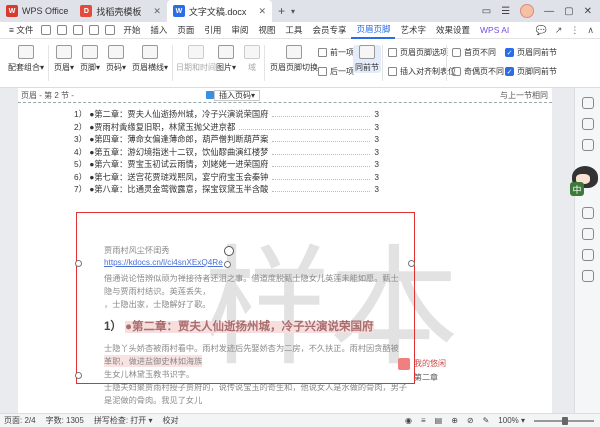 This screenshot has width=600, height=427. Describe the element at coordinates (587, 234) in the screenshot. I see `sidebar-ai-icon` at that location.